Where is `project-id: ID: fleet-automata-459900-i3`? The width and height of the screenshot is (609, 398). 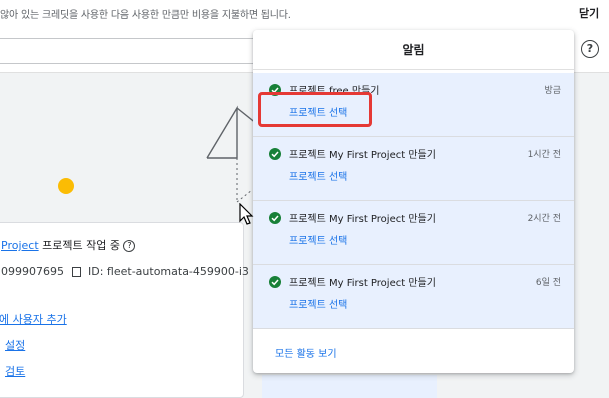 project-id: ID: fleet-automata-459900-i3 is located at coordinates (168, 271).